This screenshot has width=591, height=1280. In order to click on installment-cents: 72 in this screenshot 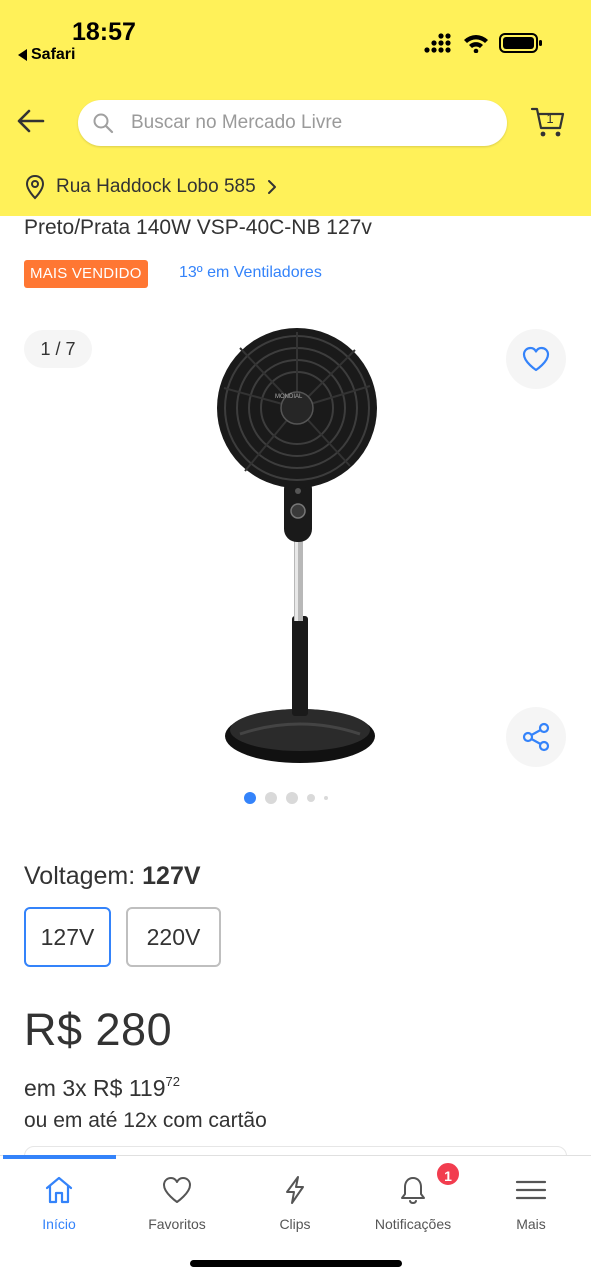, I will do `click(172, 1081)`.